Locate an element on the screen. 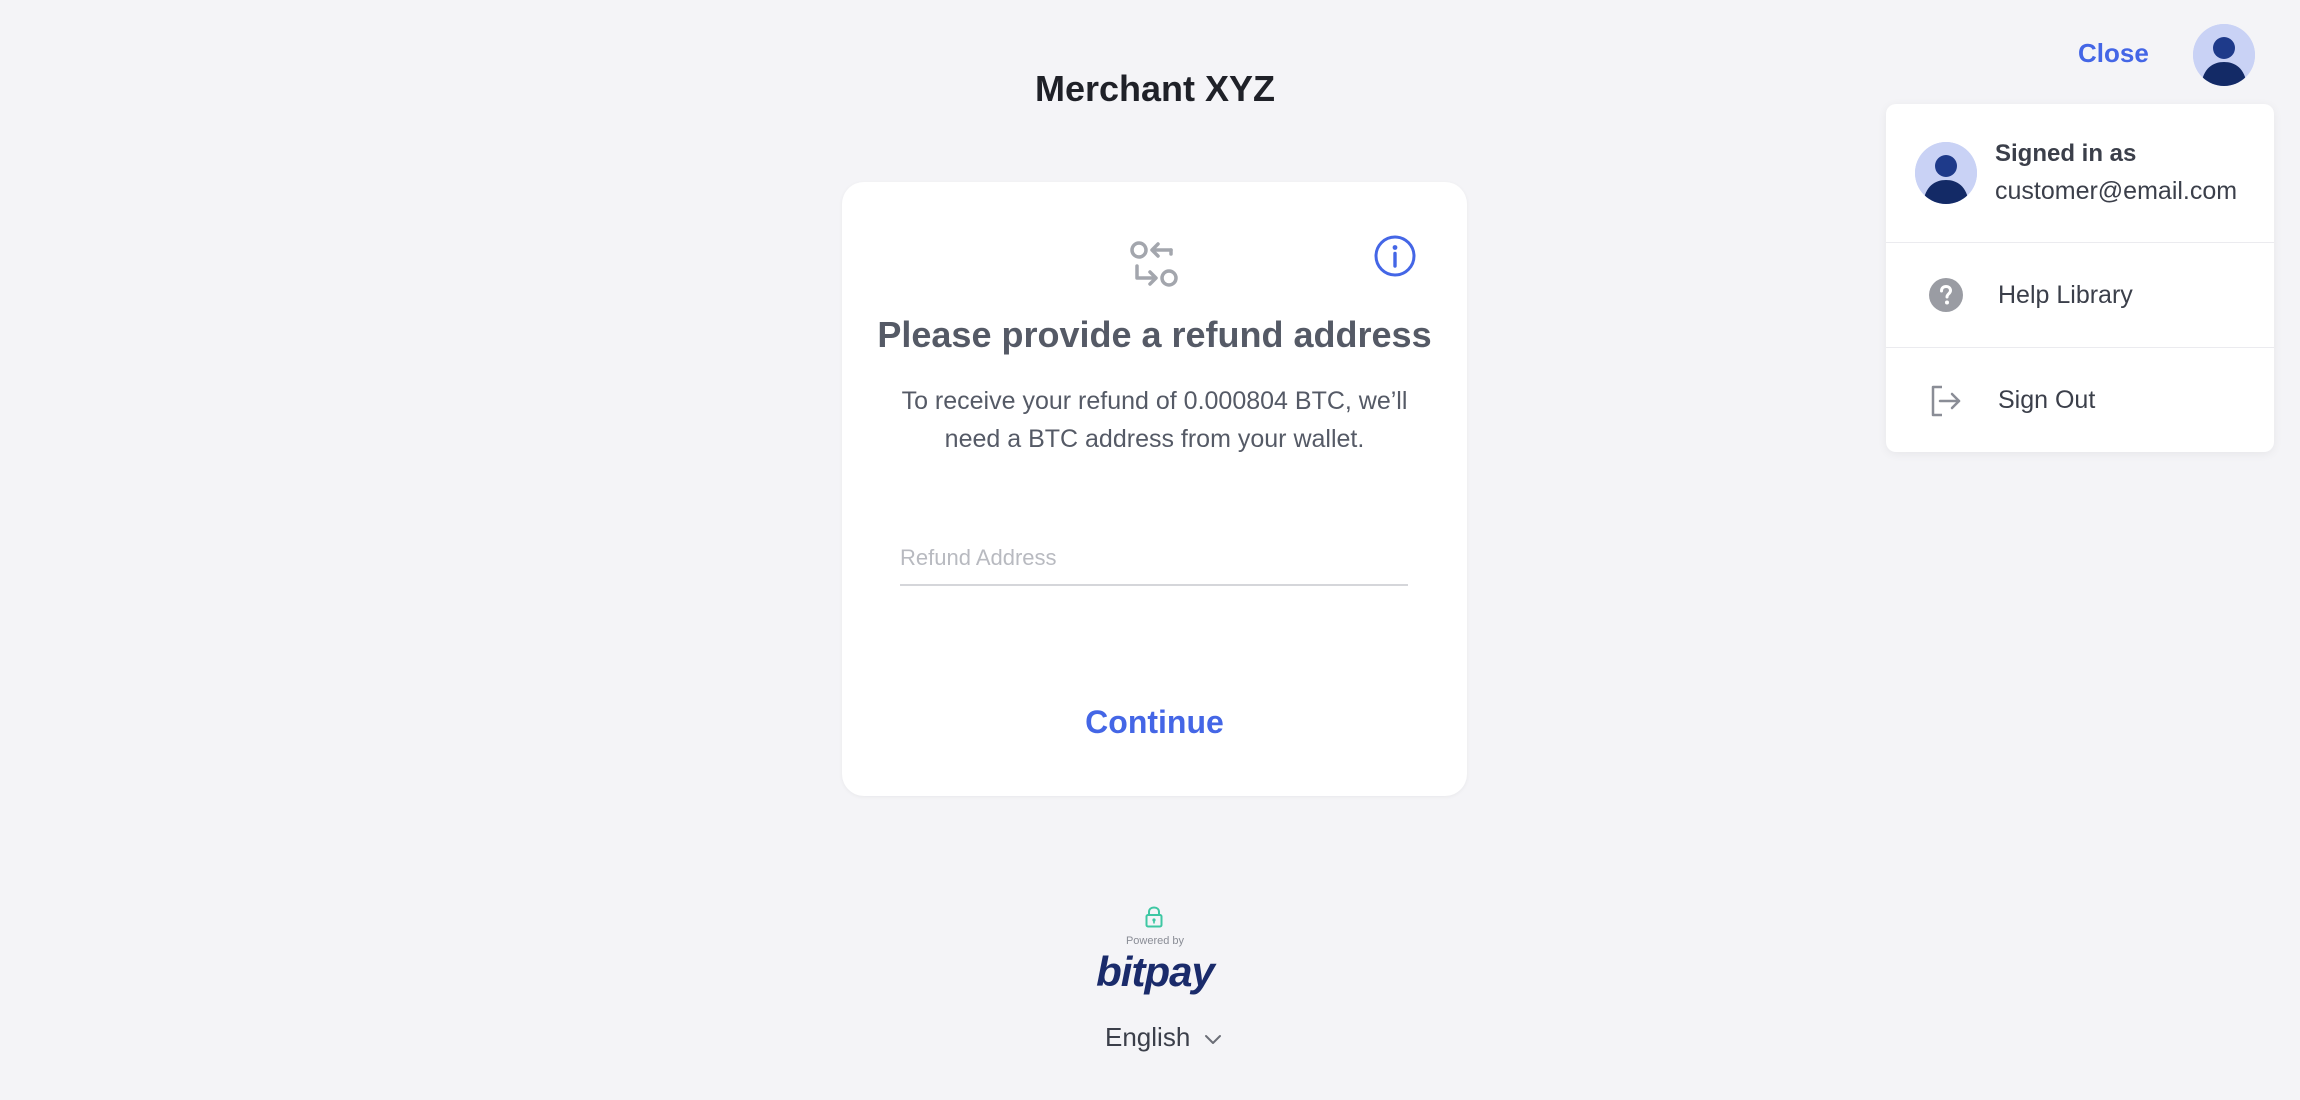  help-circle-icon is located at coordinates (1946, 295).